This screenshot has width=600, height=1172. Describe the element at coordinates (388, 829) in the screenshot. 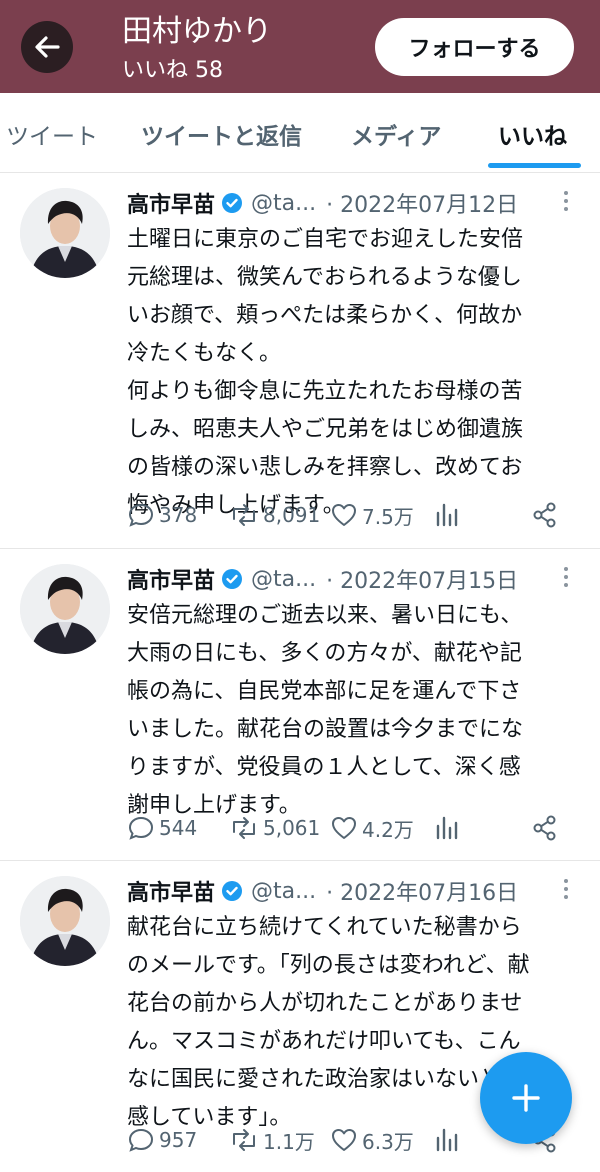

I see `like-count: 4.2万` at that location.